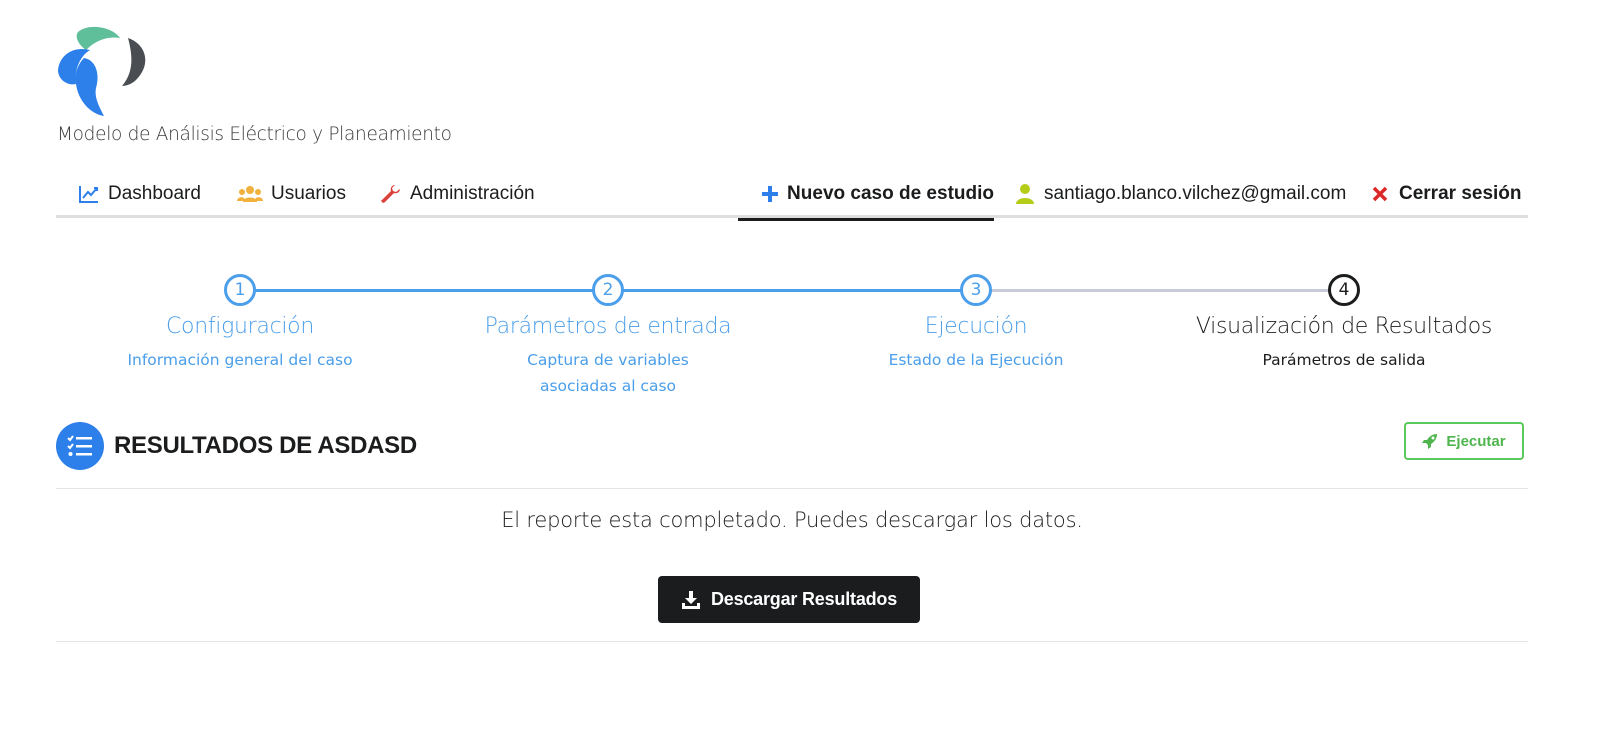 The height and width of the screenshot is (740, 1600). Describe the element at coordinates (1344, 326) in the screenshot. I see `step-title: Visualización de Resultados` at that location.